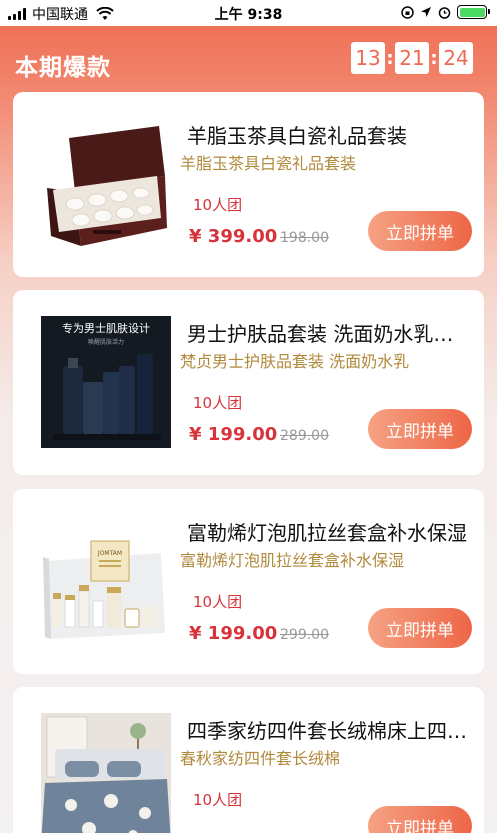 The image size is (497, 833). Describe the element at coordinates (248, 13) in the screenshot. I see `status-bar: 中国联通 上午 9:38` at that location.